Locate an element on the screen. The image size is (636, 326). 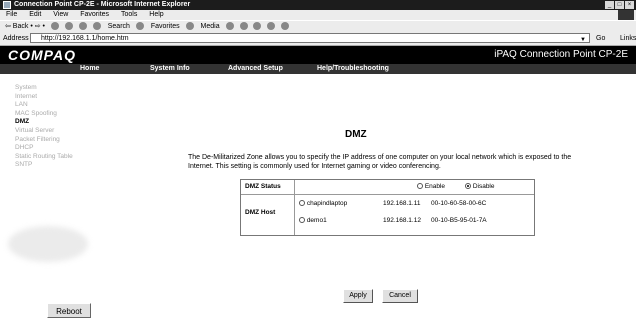
favorites-icon is located at coordinates (139, 26).